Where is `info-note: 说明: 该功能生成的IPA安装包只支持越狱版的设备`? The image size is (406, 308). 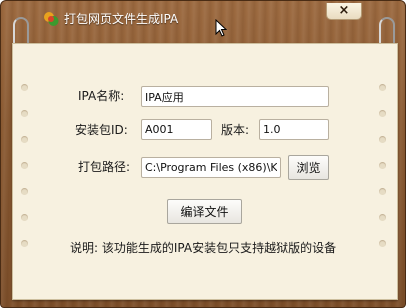
info-note: 说明: 该功能生成的IPA安装包只支持越狱版的设备 is located at coordinates (203, 248).